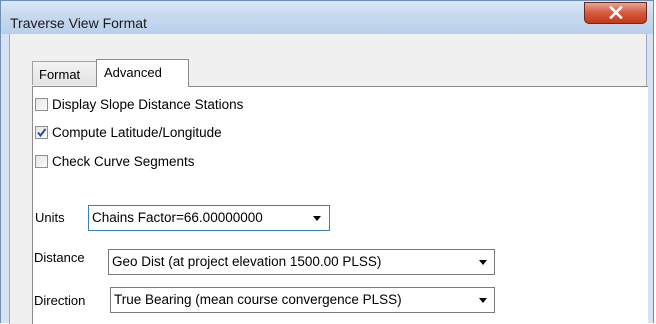 This screenshot has width=656, height=324. I want to click on units-dropdown: Chains Factor=66.00000000, so click(209, 218).